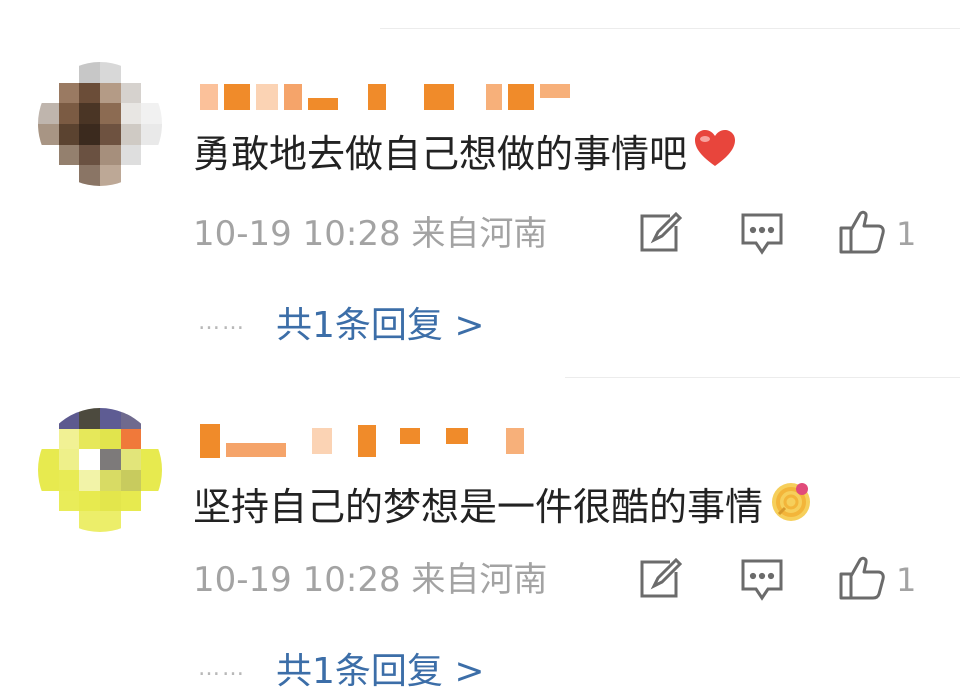 The image size is (960, 694). Describe the element at coordinates (715, 153) in the screenshot. I see `heart-icon` at that location.